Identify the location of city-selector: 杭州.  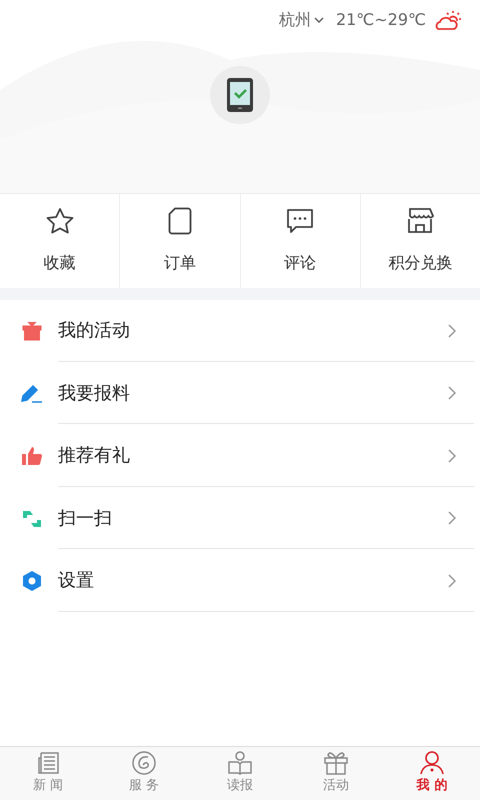
(301, 20).